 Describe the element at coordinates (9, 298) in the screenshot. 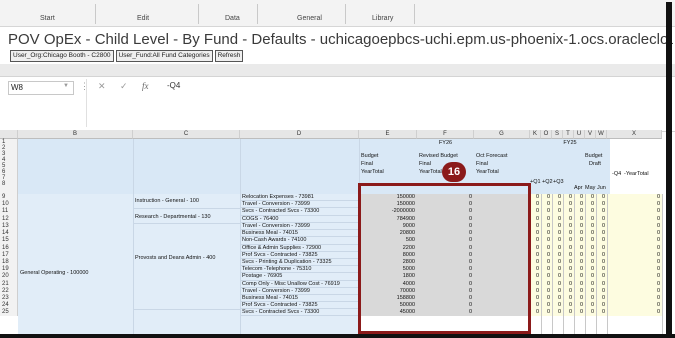

I see `row-header: 23` at that location.